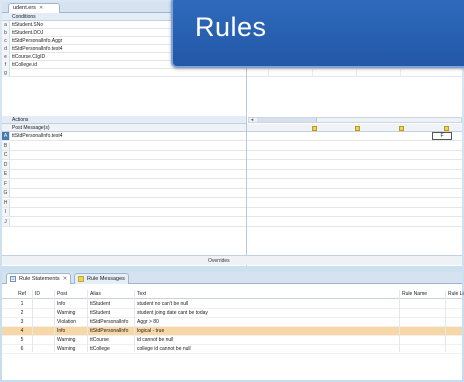 The height and width of the screenshot is (382, 464). I want to click on bottom-tab-strip: Rule Statements ✕ Rule Messages, so click(232, 278).